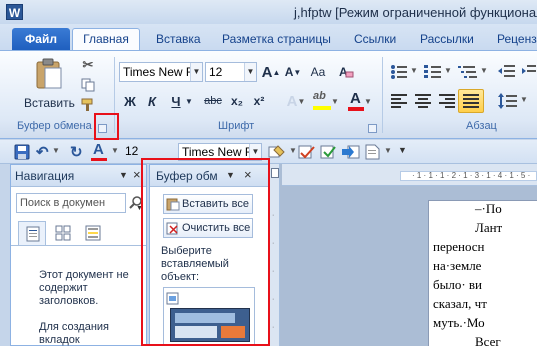 The width and height of the screenshot is (537, 346). What do you see at coordinates (507, 72) in the screenshot?
I see `decrease-indent-icon` at bounding box center [507, 72].